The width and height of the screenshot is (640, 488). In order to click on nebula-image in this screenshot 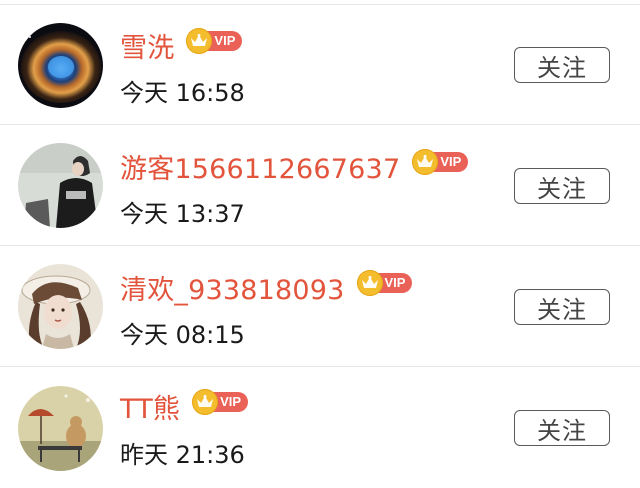, I will do `click(60, 65)`.